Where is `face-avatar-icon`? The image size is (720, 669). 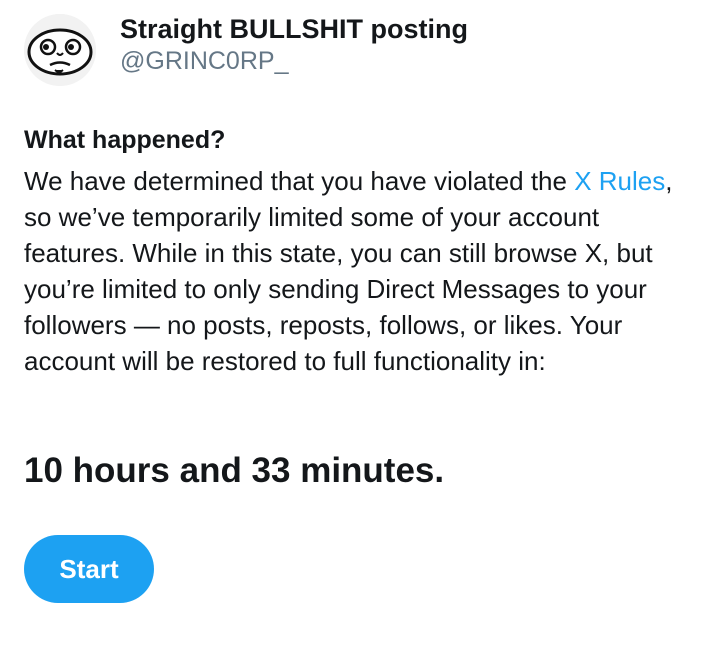
face-avatar-icon is located at coordinates (60, 50).